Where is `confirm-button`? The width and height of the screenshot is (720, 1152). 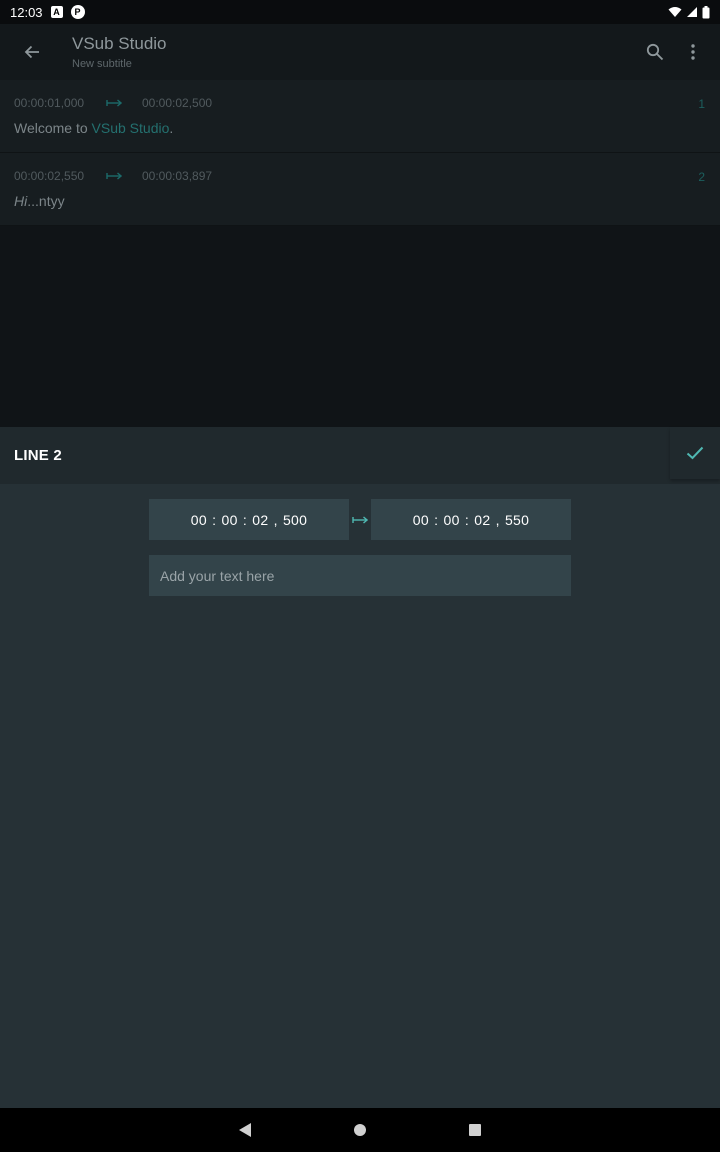 confirm-button is located at coordinates (695, 453).